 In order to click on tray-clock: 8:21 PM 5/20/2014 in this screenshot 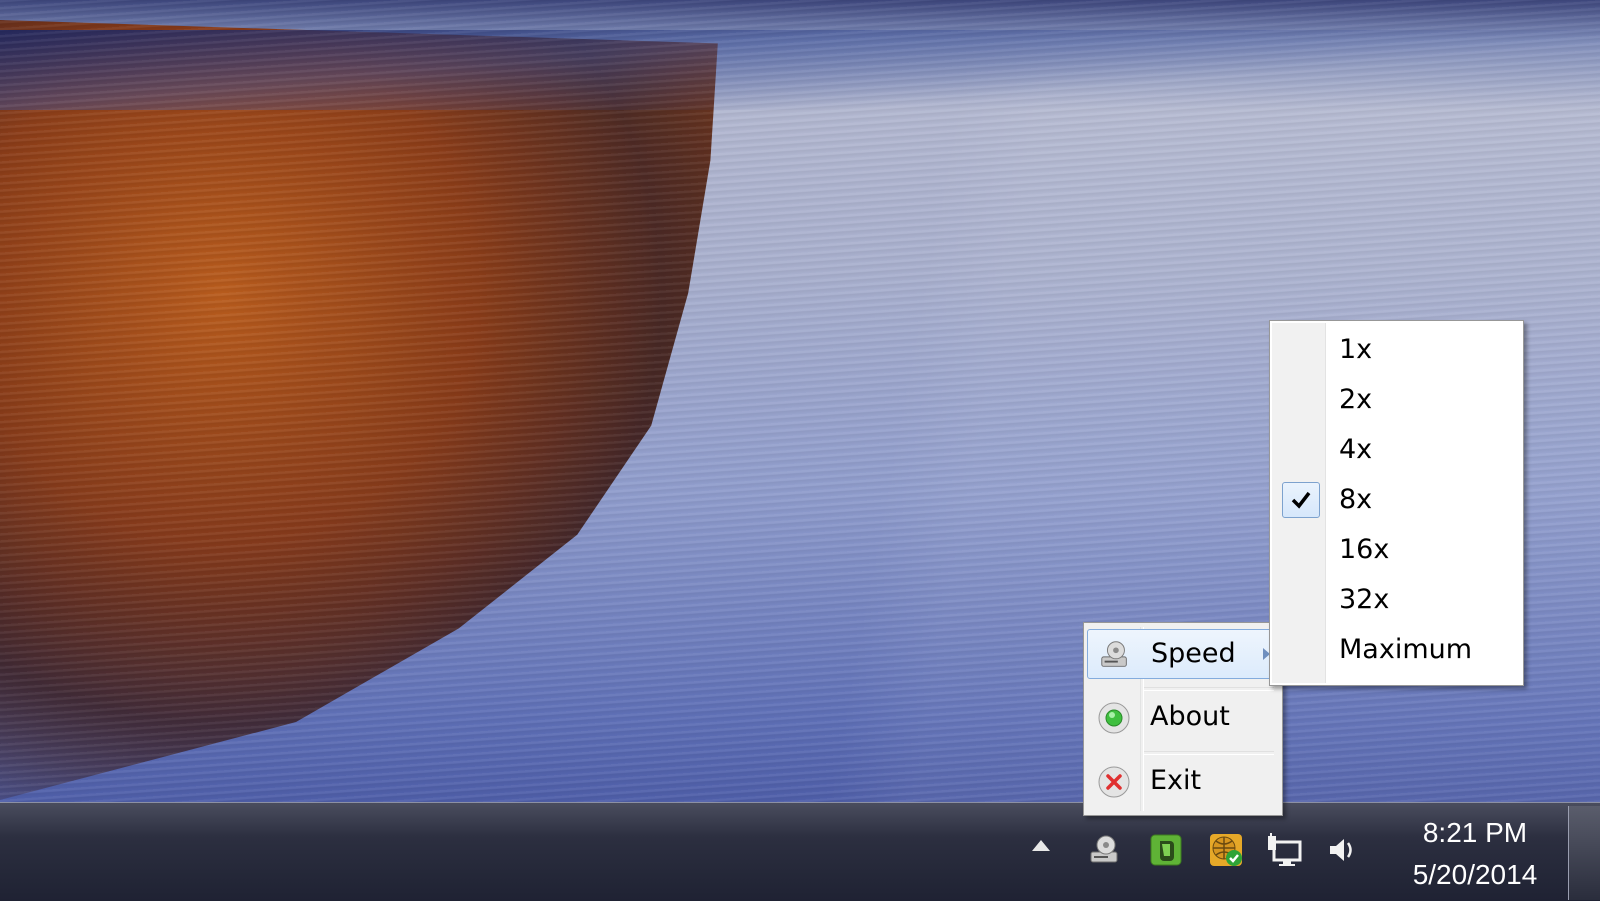, I will do `click(1475, 854)`.